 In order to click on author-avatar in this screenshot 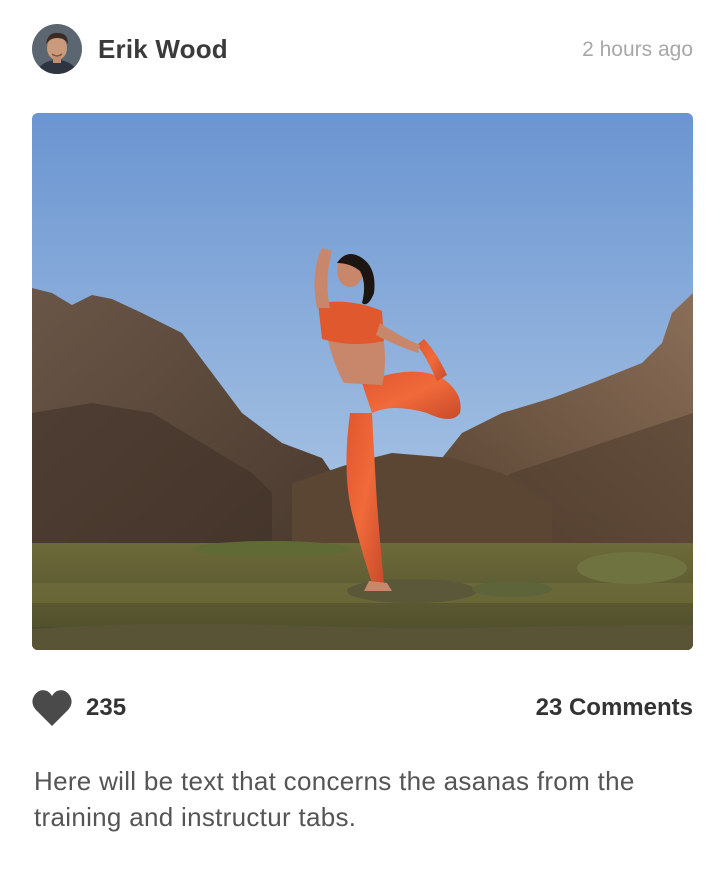, I will do `click(57, 49)`.